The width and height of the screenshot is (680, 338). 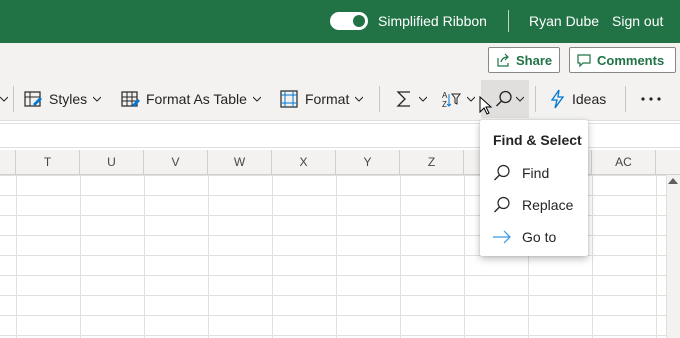 I want to click on user-name: Ryan Dube, so click(x=564, y=21).